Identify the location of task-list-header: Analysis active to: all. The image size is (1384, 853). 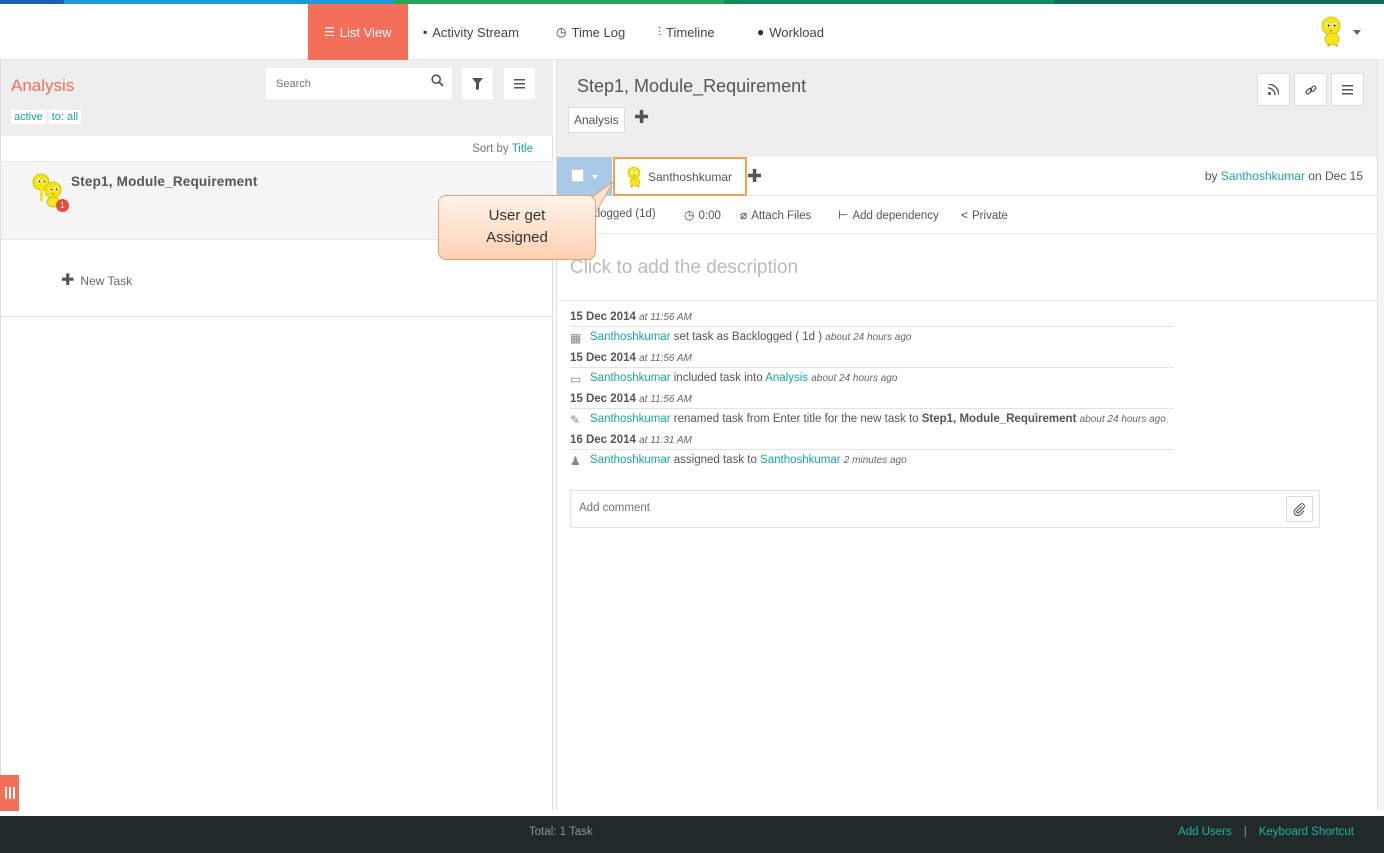
(277, 98).